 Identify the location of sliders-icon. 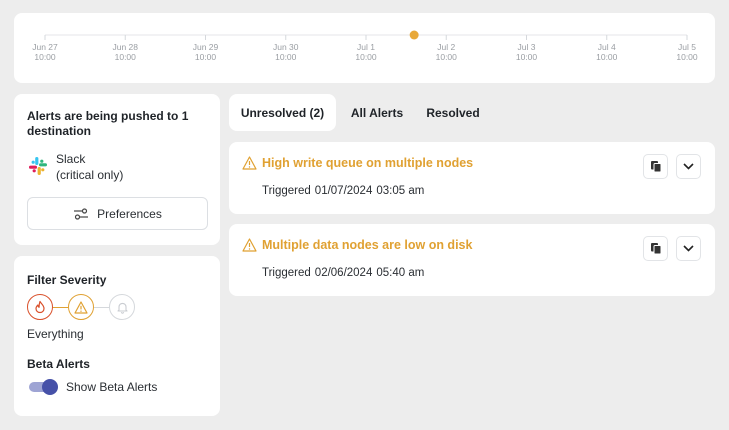
(81, 213).